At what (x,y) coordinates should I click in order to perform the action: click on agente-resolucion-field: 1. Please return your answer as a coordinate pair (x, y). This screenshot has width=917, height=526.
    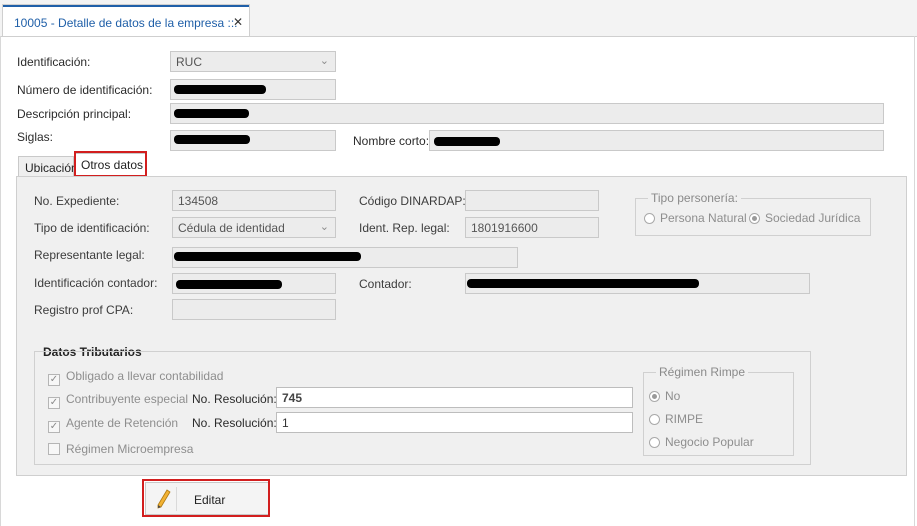
    Looking at the image, I should click on (454, 422).